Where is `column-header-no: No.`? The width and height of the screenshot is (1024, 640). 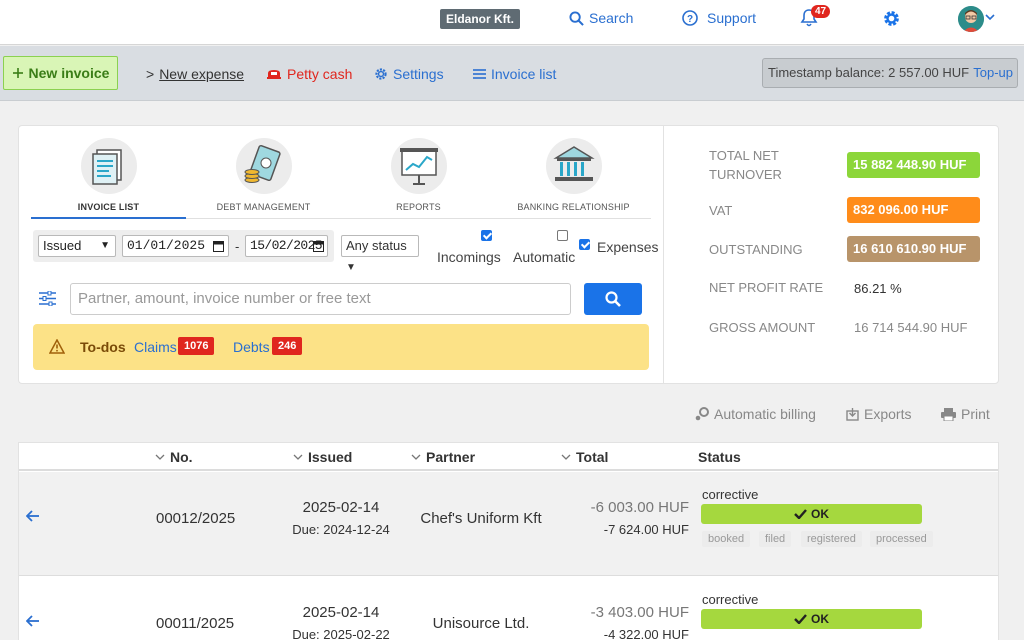
column-header-no: No. is located at coordinates (174, 457).